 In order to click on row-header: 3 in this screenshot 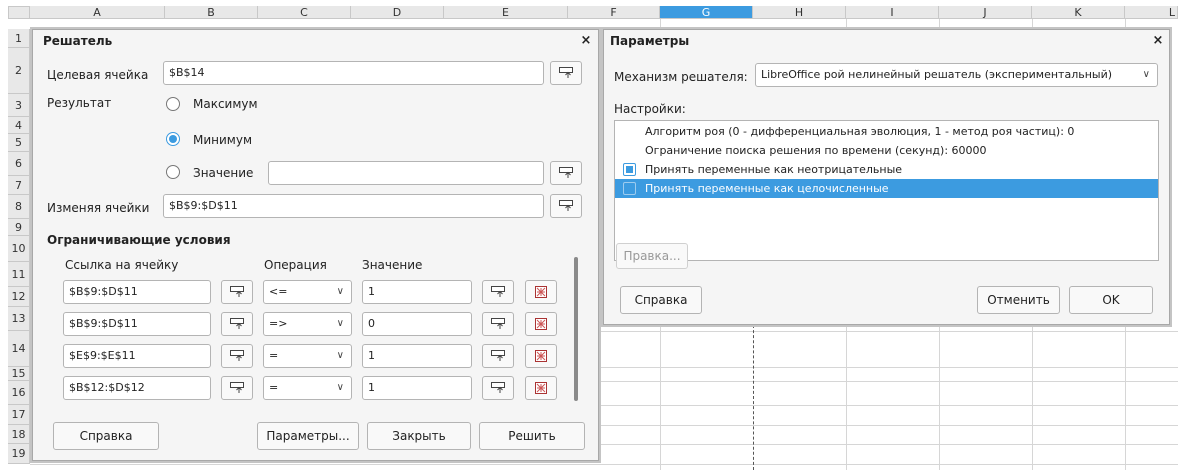, I will do `click(19, 105)`.